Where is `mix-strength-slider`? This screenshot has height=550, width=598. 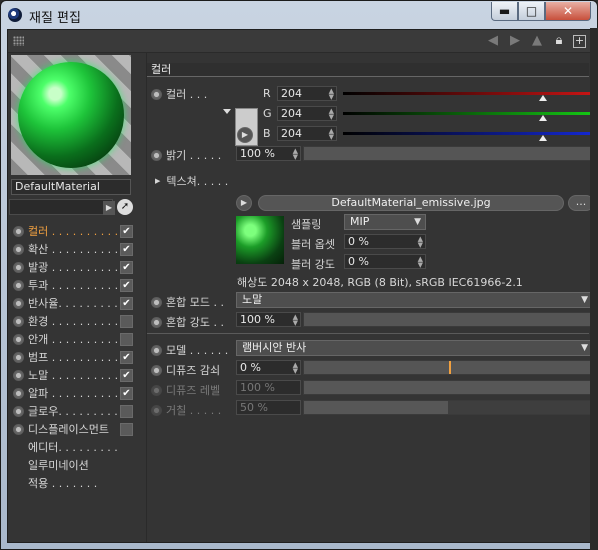 mix-strength-slider is located at coordinates (448, 319).